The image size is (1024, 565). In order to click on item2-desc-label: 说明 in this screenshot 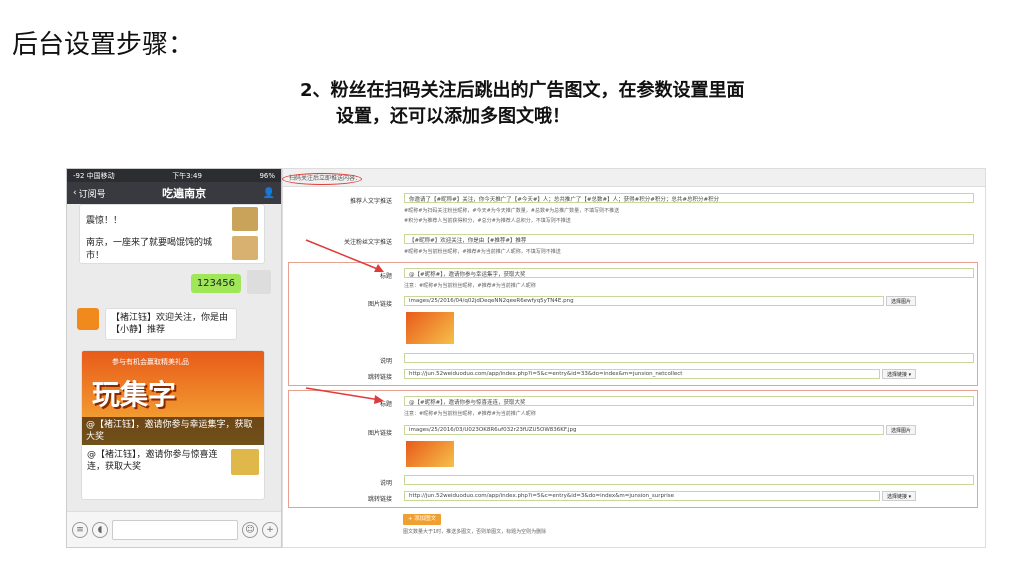, I will do `click(385, 483)`.